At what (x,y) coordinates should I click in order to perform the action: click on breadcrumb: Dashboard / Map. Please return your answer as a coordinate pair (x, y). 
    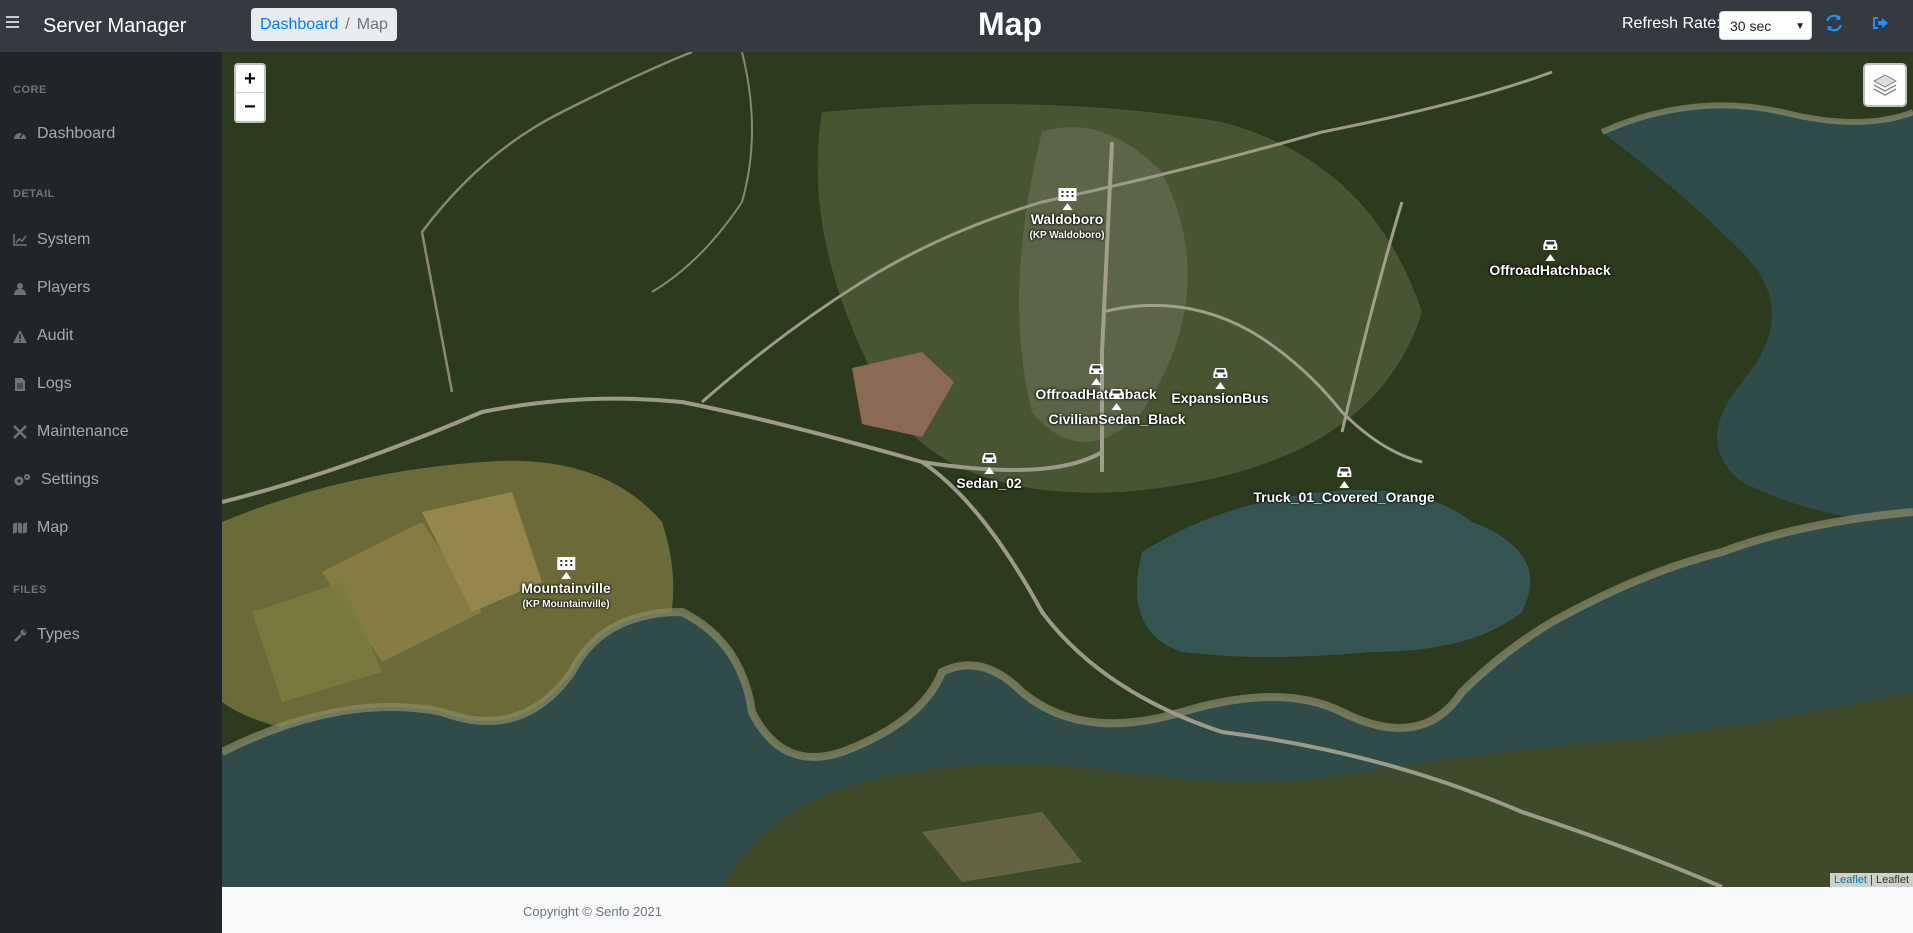
    Looking at the image, I should click on (324, 24).